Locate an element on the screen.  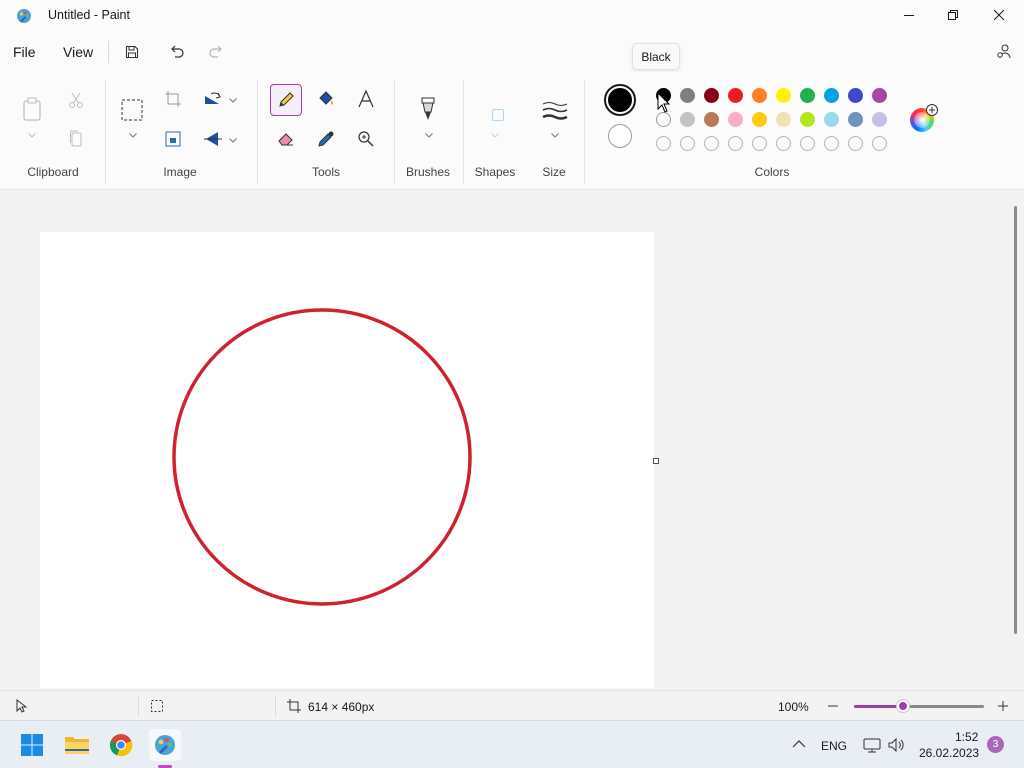
restore-button is located at coordinates (953, 15).